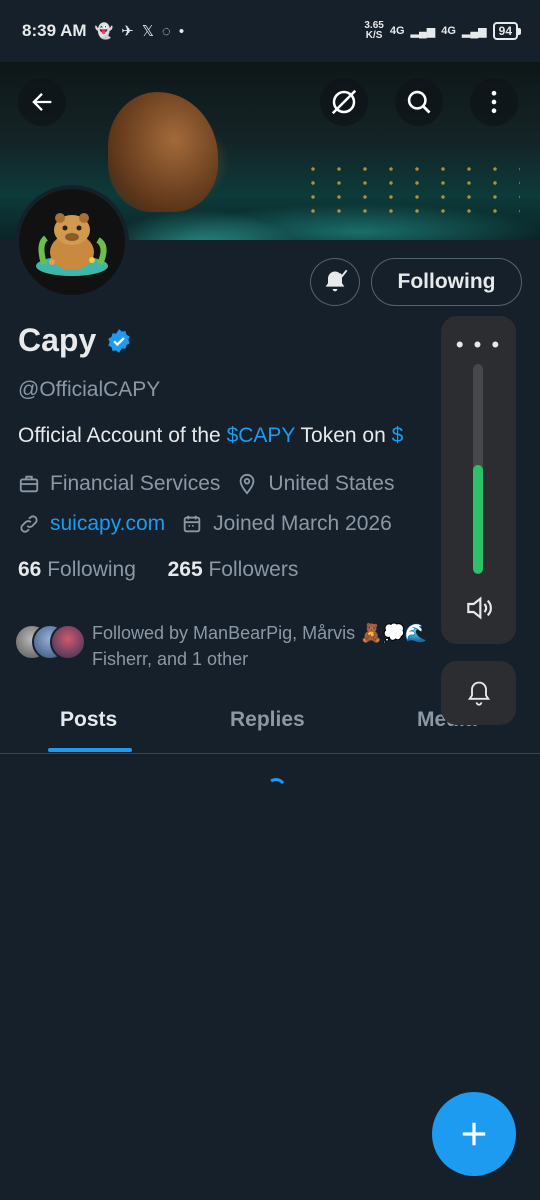  I want to click on notifications-bell-button, so click(335, 282).